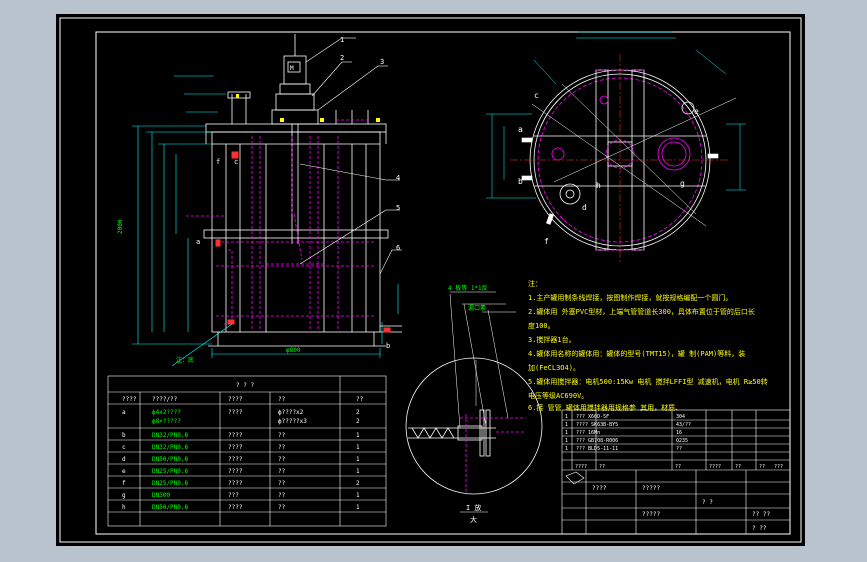 The width and height of the screenshot is (867, 562). What do you see at coordinates (342, 58) in the screenshot?
I see `item-2-label: 2` at bounding box center [342, 58].